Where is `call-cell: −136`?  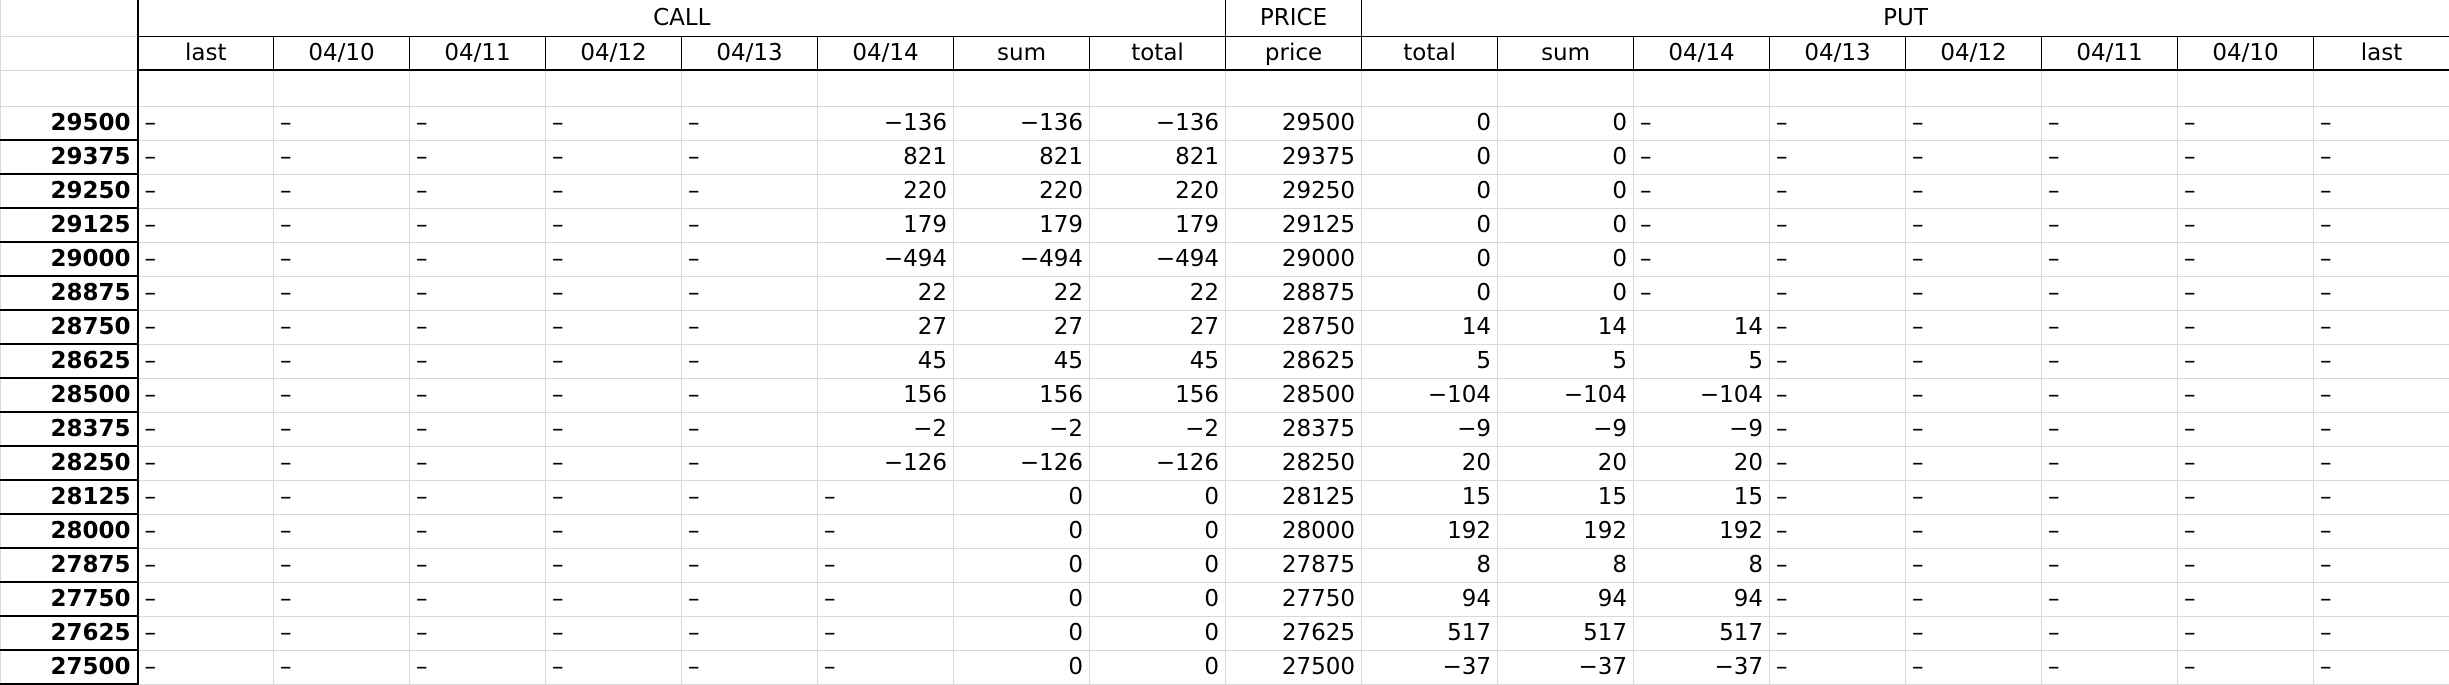
call-cell: −136 is located at coordinates (886, 123).